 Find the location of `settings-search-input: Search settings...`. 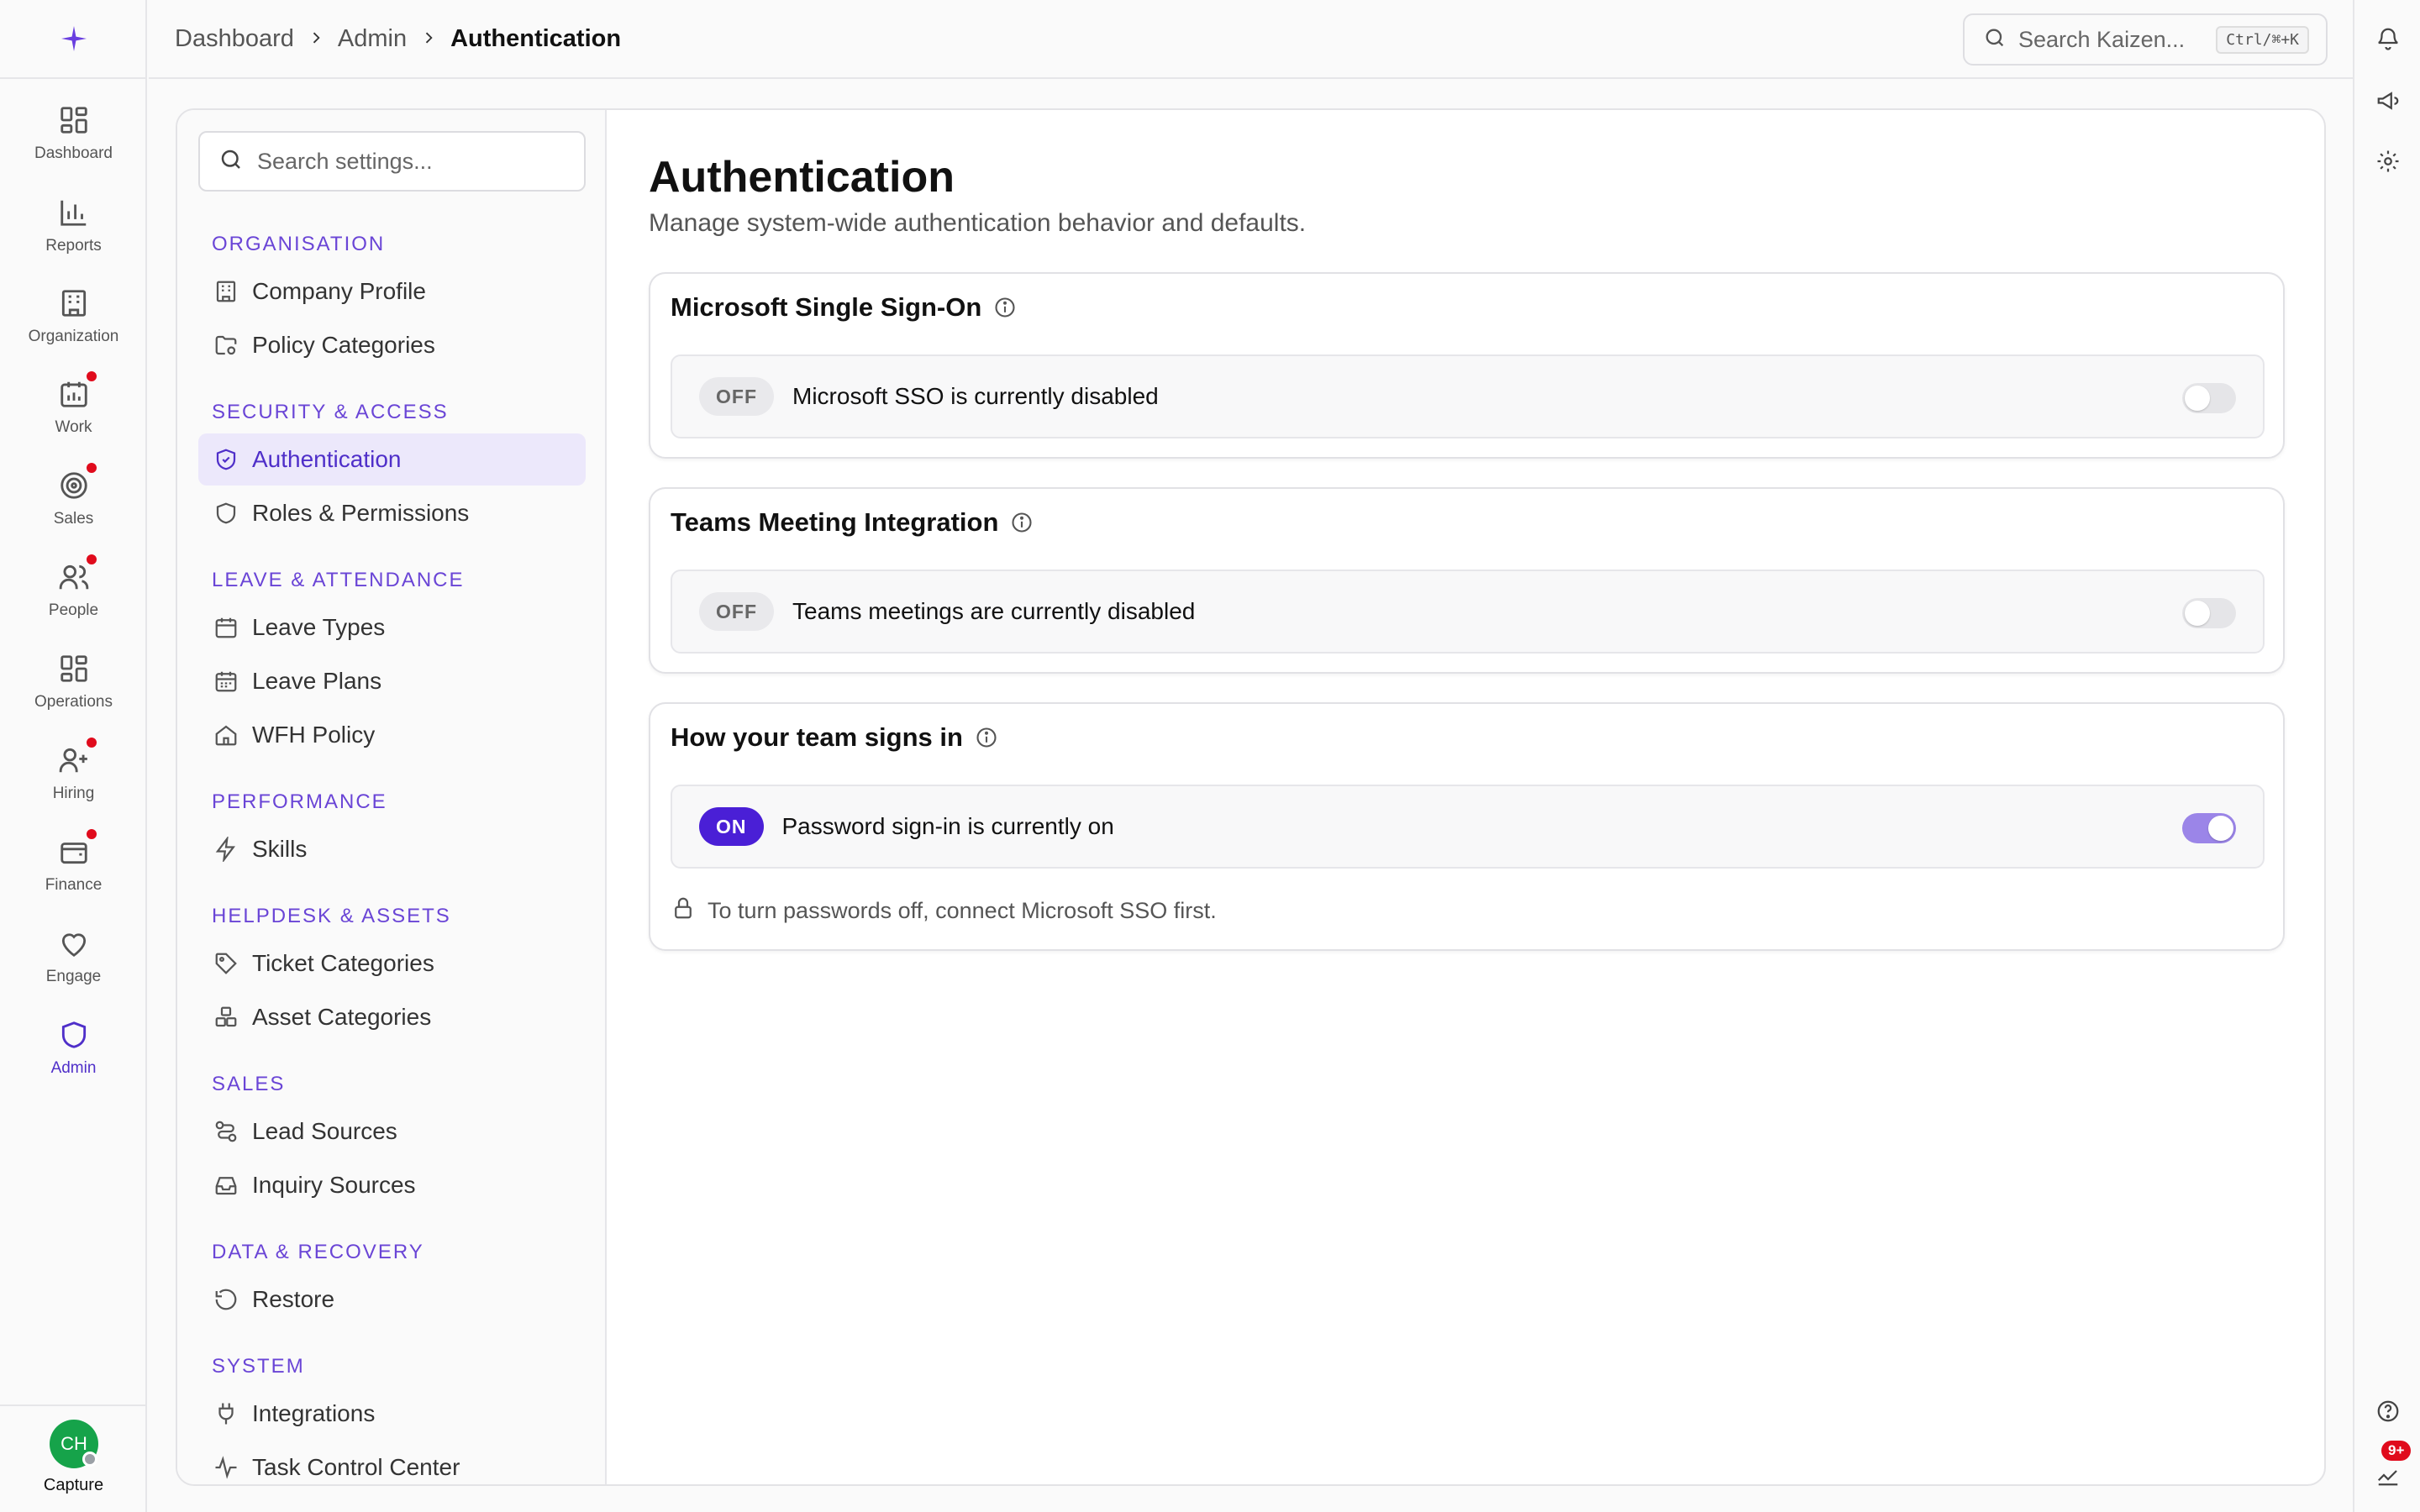

settings-search-input: Search settings... is located at coordinates (392, 161).